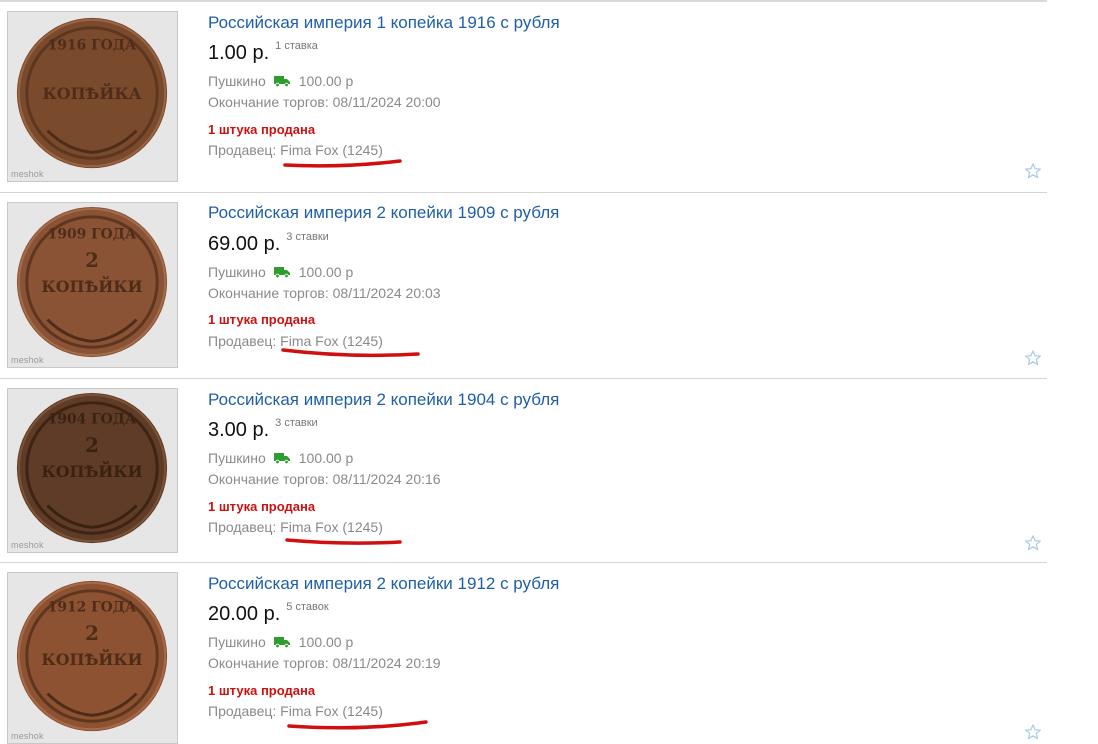  I want to click on auction-end-time: Окончание торгов: 08/11/2024 20:03, so click(324, 293).